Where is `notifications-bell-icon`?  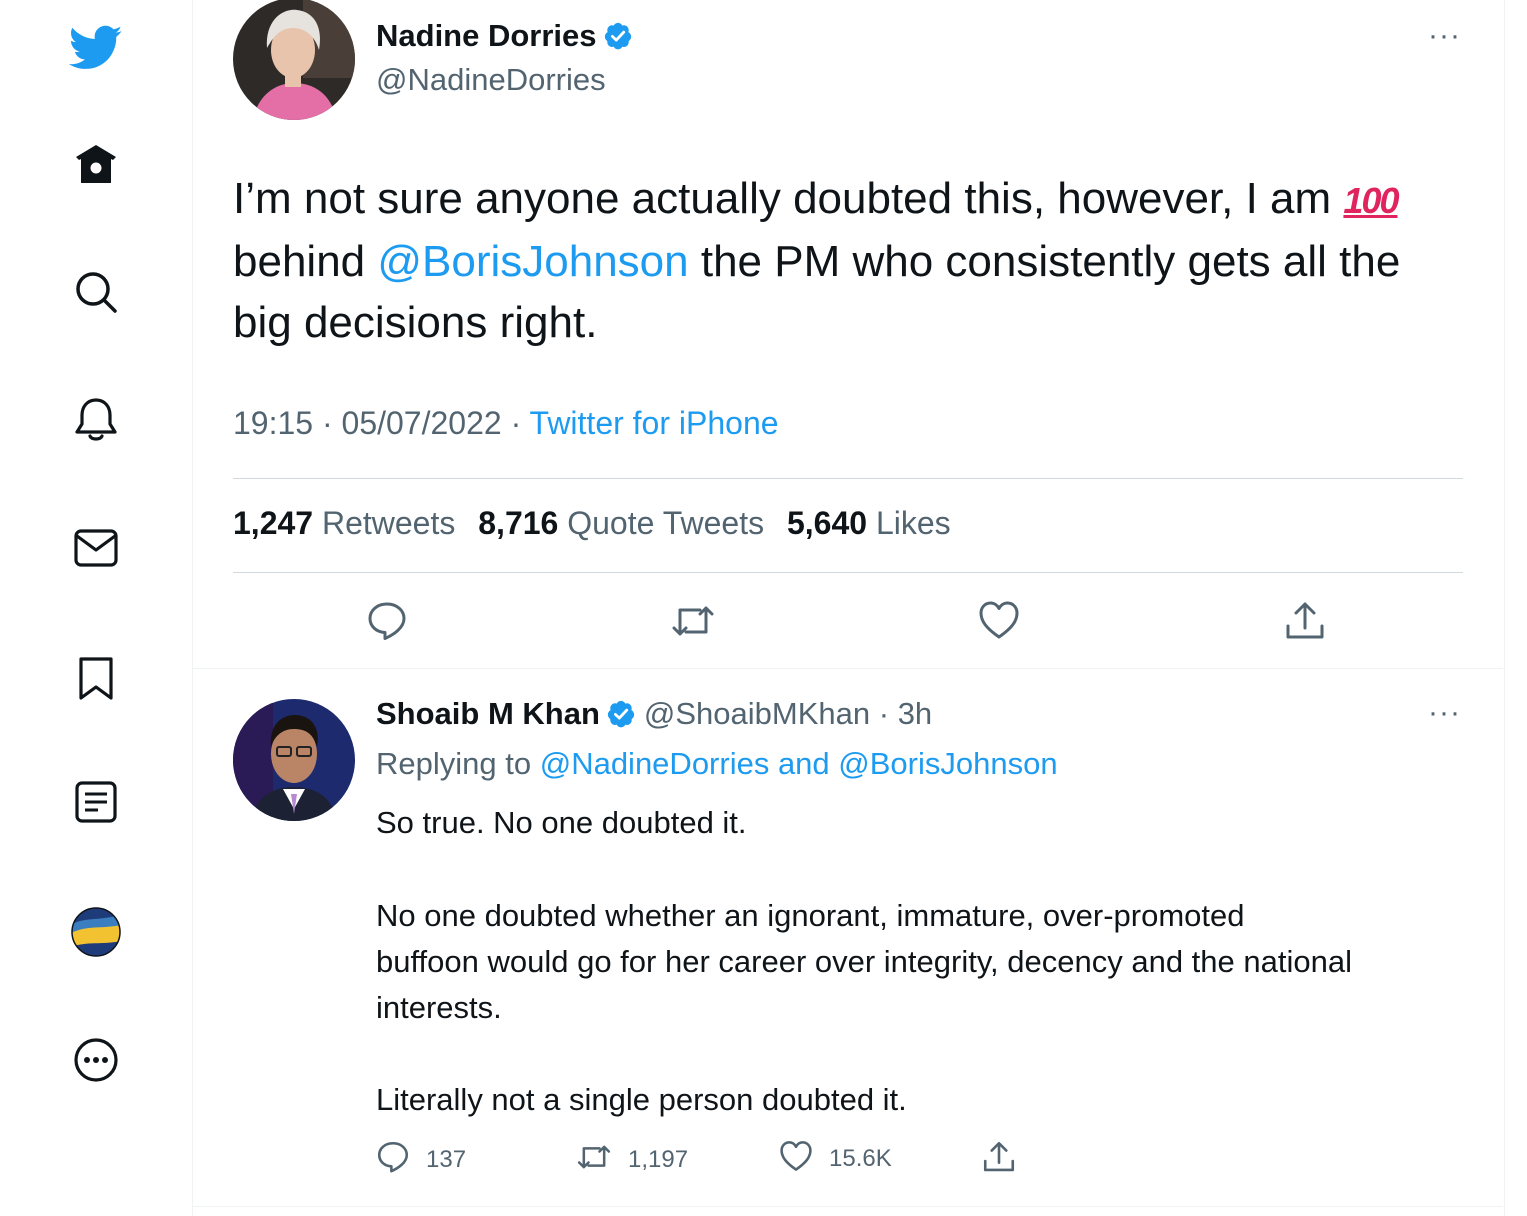 notifications-bell-icon is located at coordinates (96, 420).